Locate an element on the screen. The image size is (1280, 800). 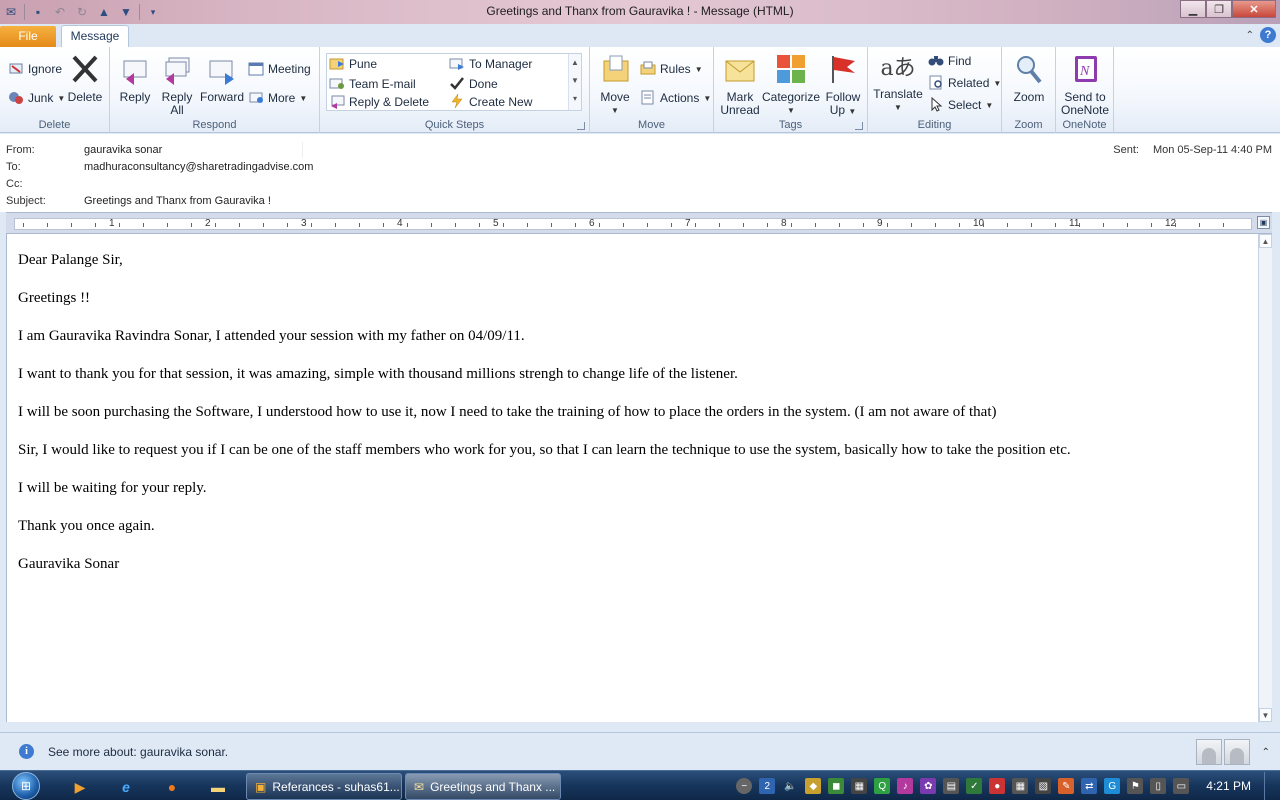
ignore-button: Ignore is located at coordinates (35, 69).